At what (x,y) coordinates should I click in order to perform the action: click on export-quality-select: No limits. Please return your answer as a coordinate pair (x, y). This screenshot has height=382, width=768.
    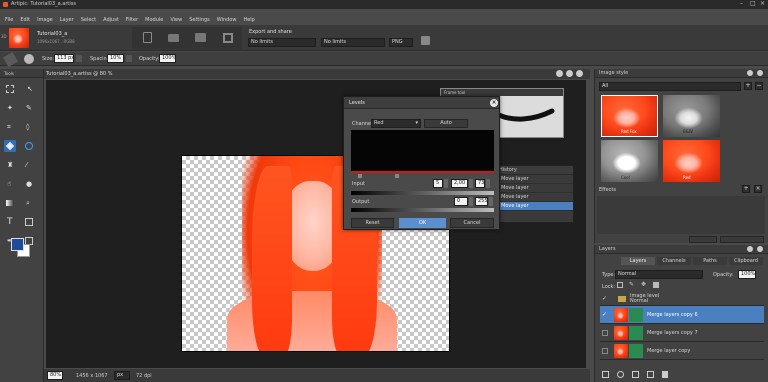
    Looking at the image, I should click on (353, 42).